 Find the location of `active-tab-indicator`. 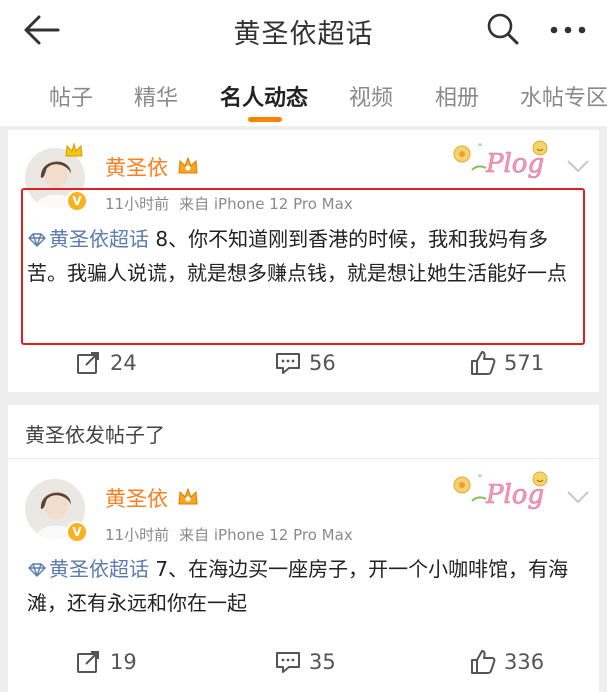

active-tab-indicator is located at coordinates (265, 119).